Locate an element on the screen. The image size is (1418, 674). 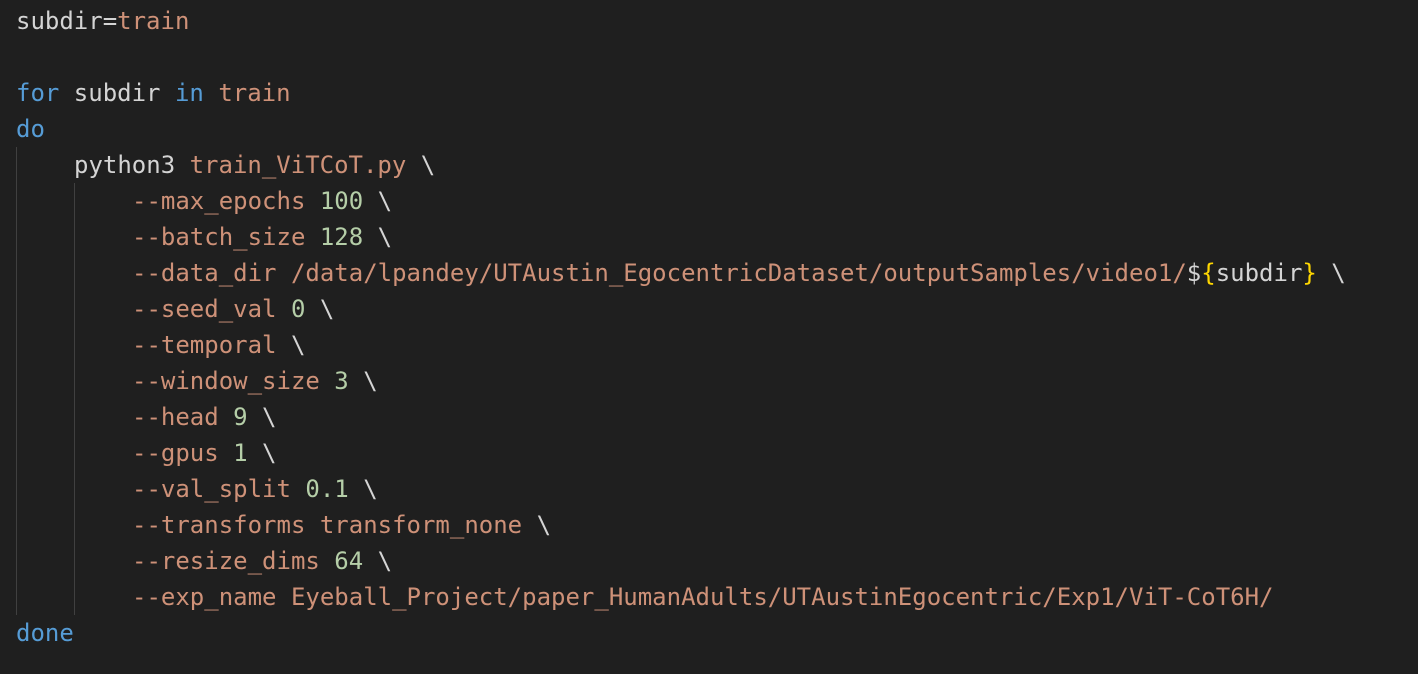
code-line: python3 train_ViTCoT.py \ is located at coordinates (717, 165).